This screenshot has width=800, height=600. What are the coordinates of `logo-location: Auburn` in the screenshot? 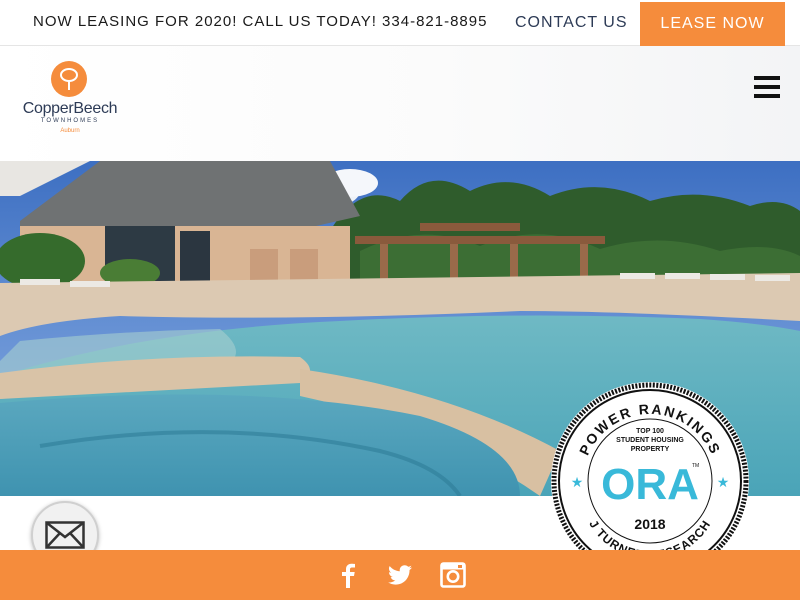 It's located at (70, 131).